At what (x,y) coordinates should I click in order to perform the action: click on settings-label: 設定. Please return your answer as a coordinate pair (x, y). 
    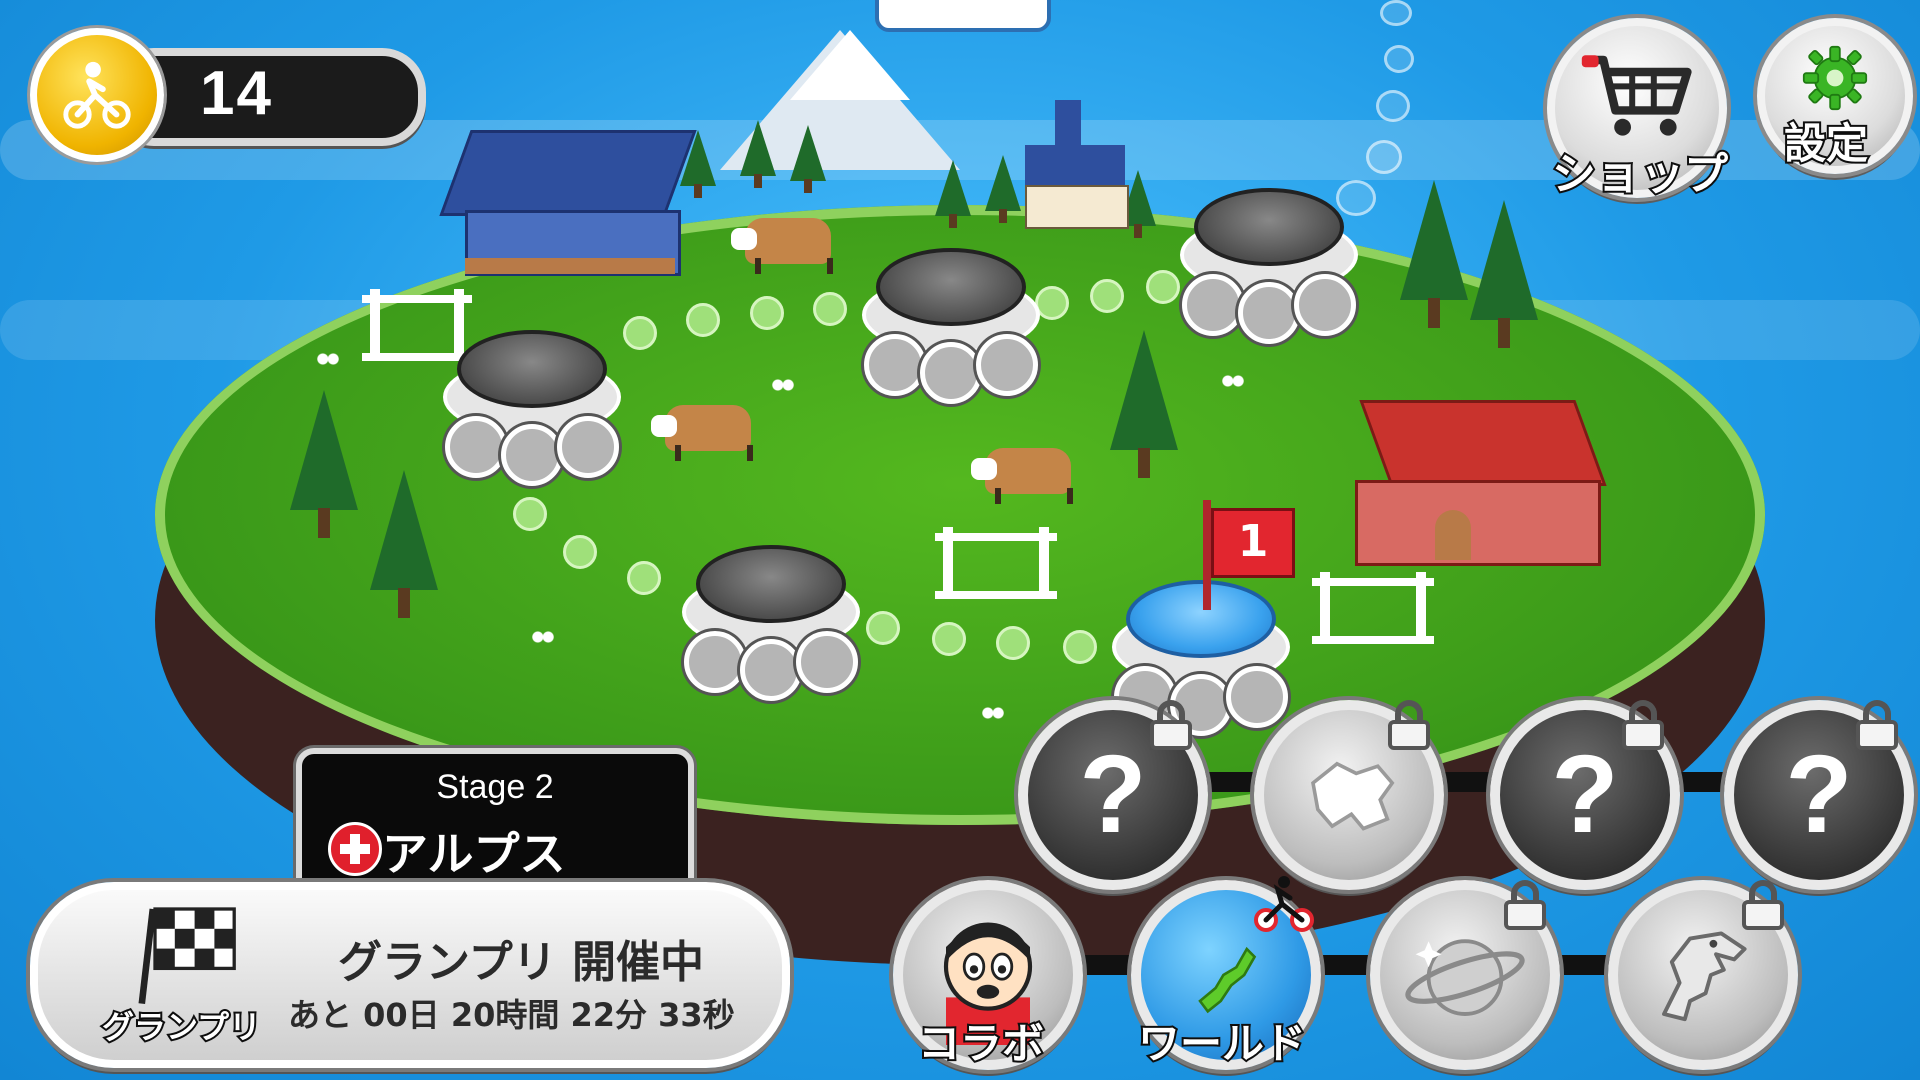
    Looking at the image, I should click on (1826, 140).